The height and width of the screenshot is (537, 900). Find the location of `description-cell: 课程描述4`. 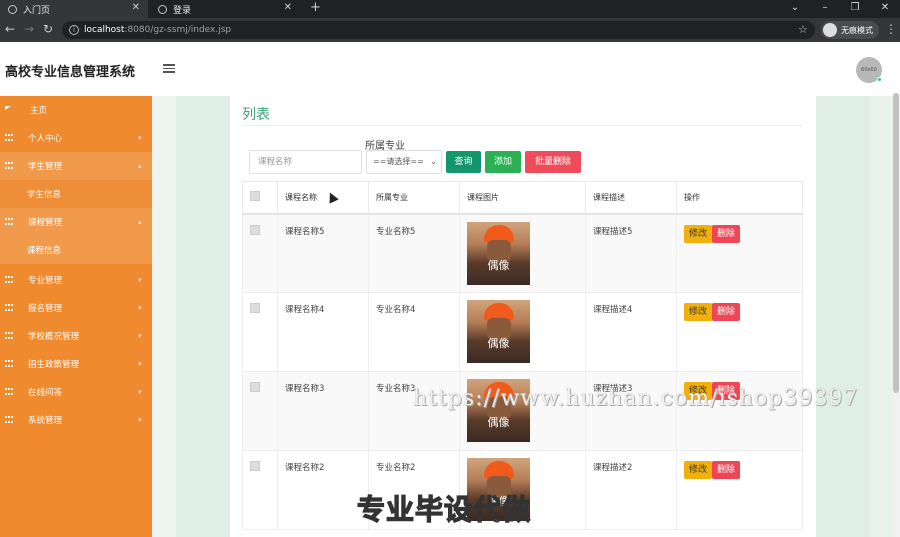

description-cell: 课程描述4 is located at coordinates (631, 332).